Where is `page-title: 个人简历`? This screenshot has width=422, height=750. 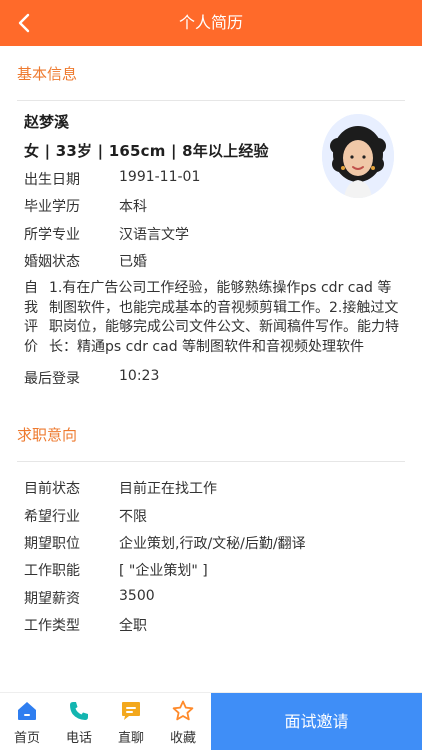
page-title: 个人简历 is located at coordinates (210, 22).